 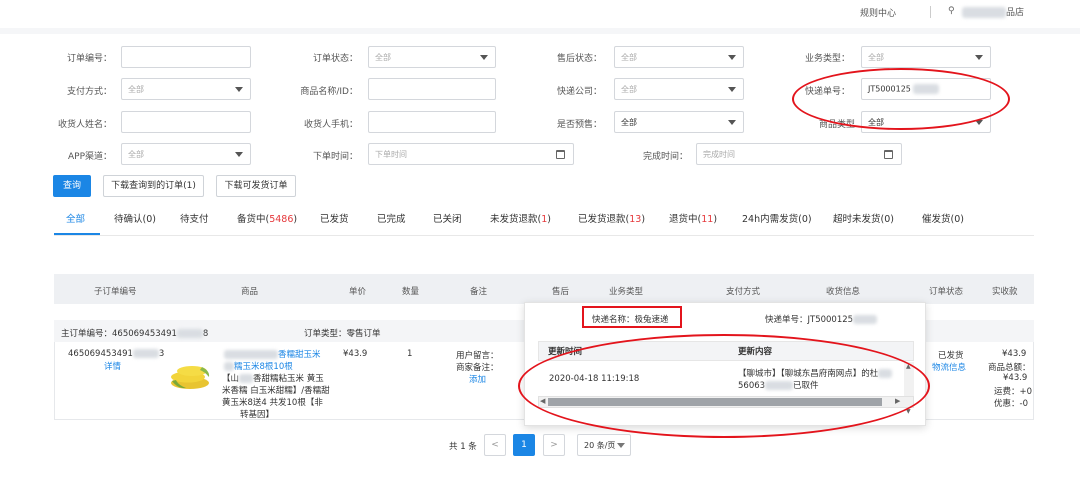 I want to click on product-desc-line4: 转基因】, so click(x=257, y=415).